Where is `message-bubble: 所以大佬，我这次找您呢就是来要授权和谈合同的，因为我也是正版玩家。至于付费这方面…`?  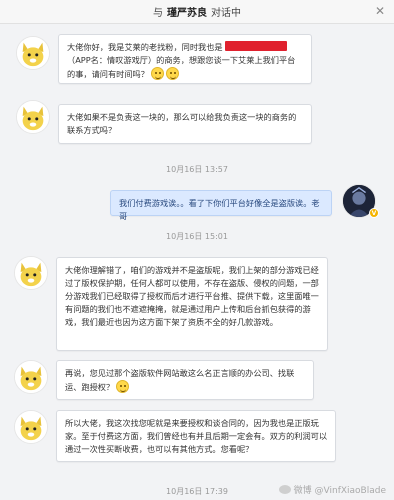
message-bubble: 所以大佬，我这次找您呢就是来要授权和谈合同的，因为我也是正版玩家。至于付费这方面… is located at coordinates (196, 436).